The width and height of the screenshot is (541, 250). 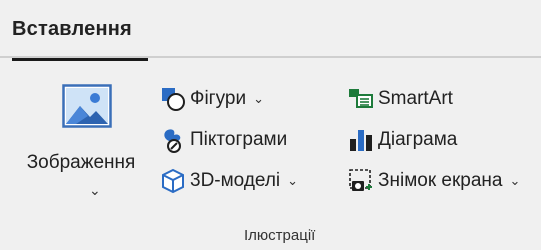 I want to click on chart-button: Діаграма, so click(x=402, y=140).